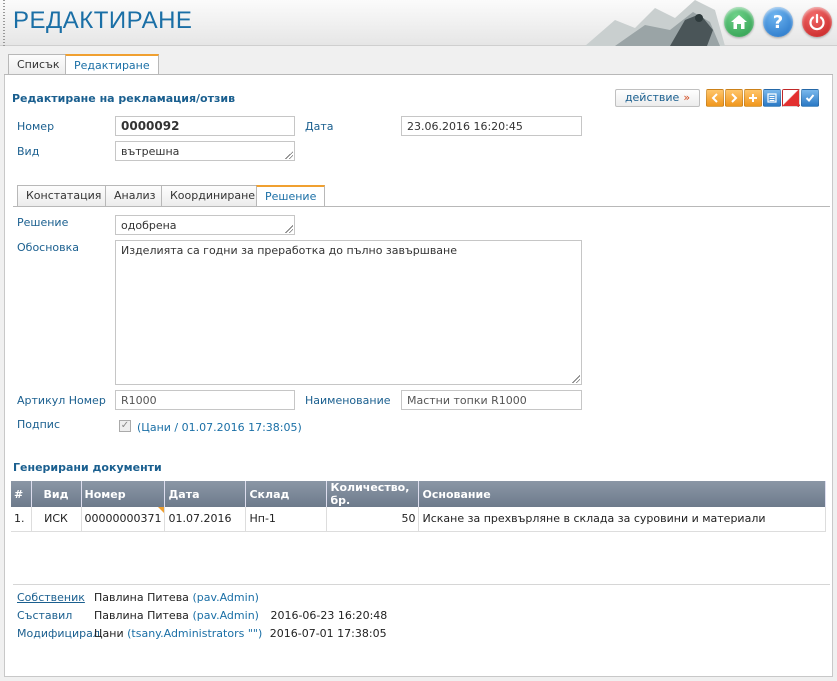  Describe the element at coordinates (112, 65) in the screenshot. I see `tab-edit: Редактиране` at that location.